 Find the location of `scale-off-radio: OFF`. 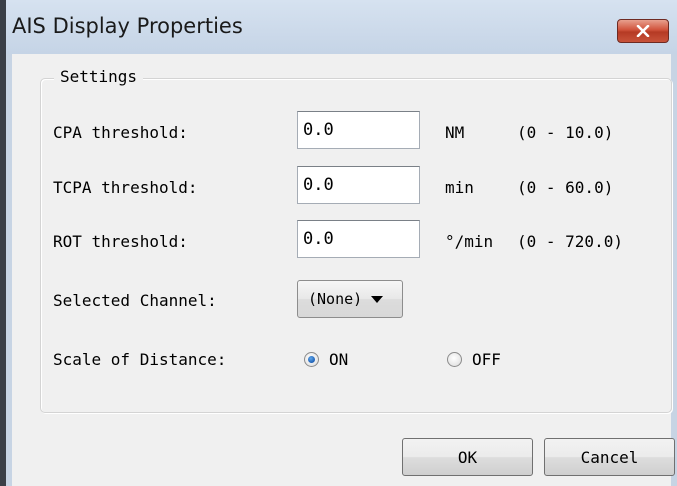

scale-off-radio: OFF is located at coordinates (474, 359).